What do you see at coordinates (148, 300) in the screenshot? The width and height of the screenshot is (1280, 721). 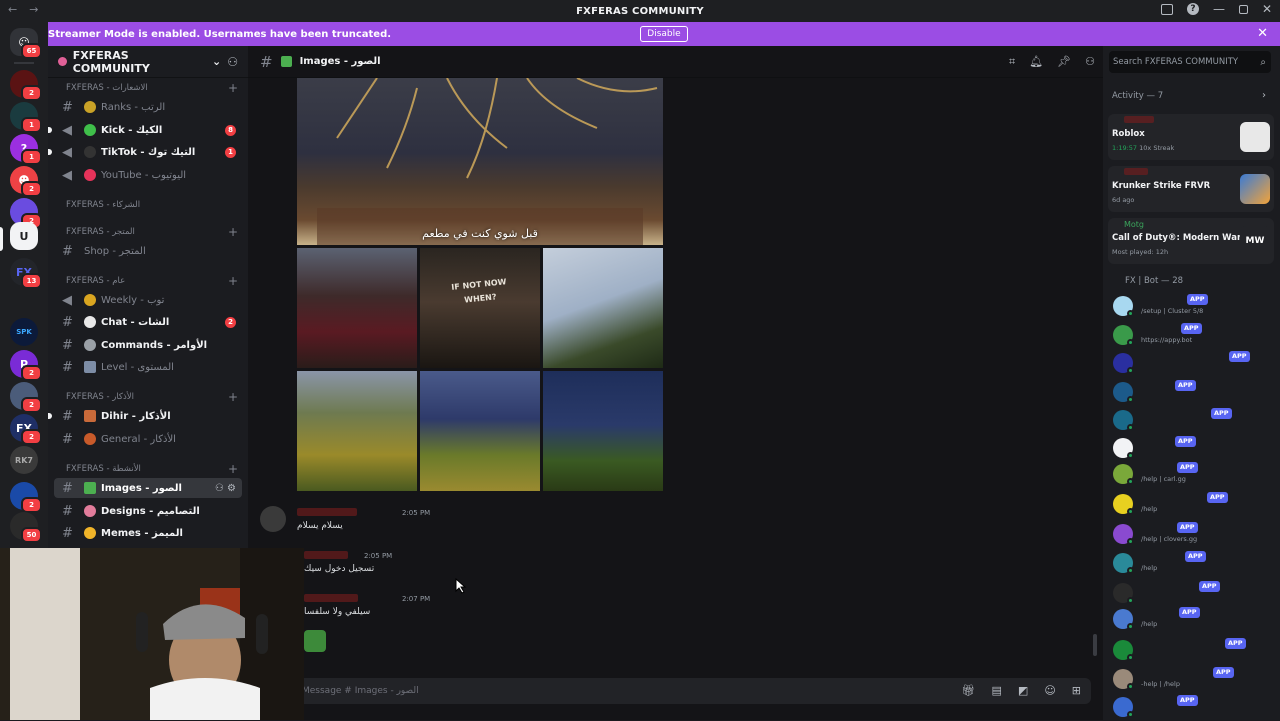 I see `channel-weekly: ◀ Weekly - توب` at bounding box center [148, 300].